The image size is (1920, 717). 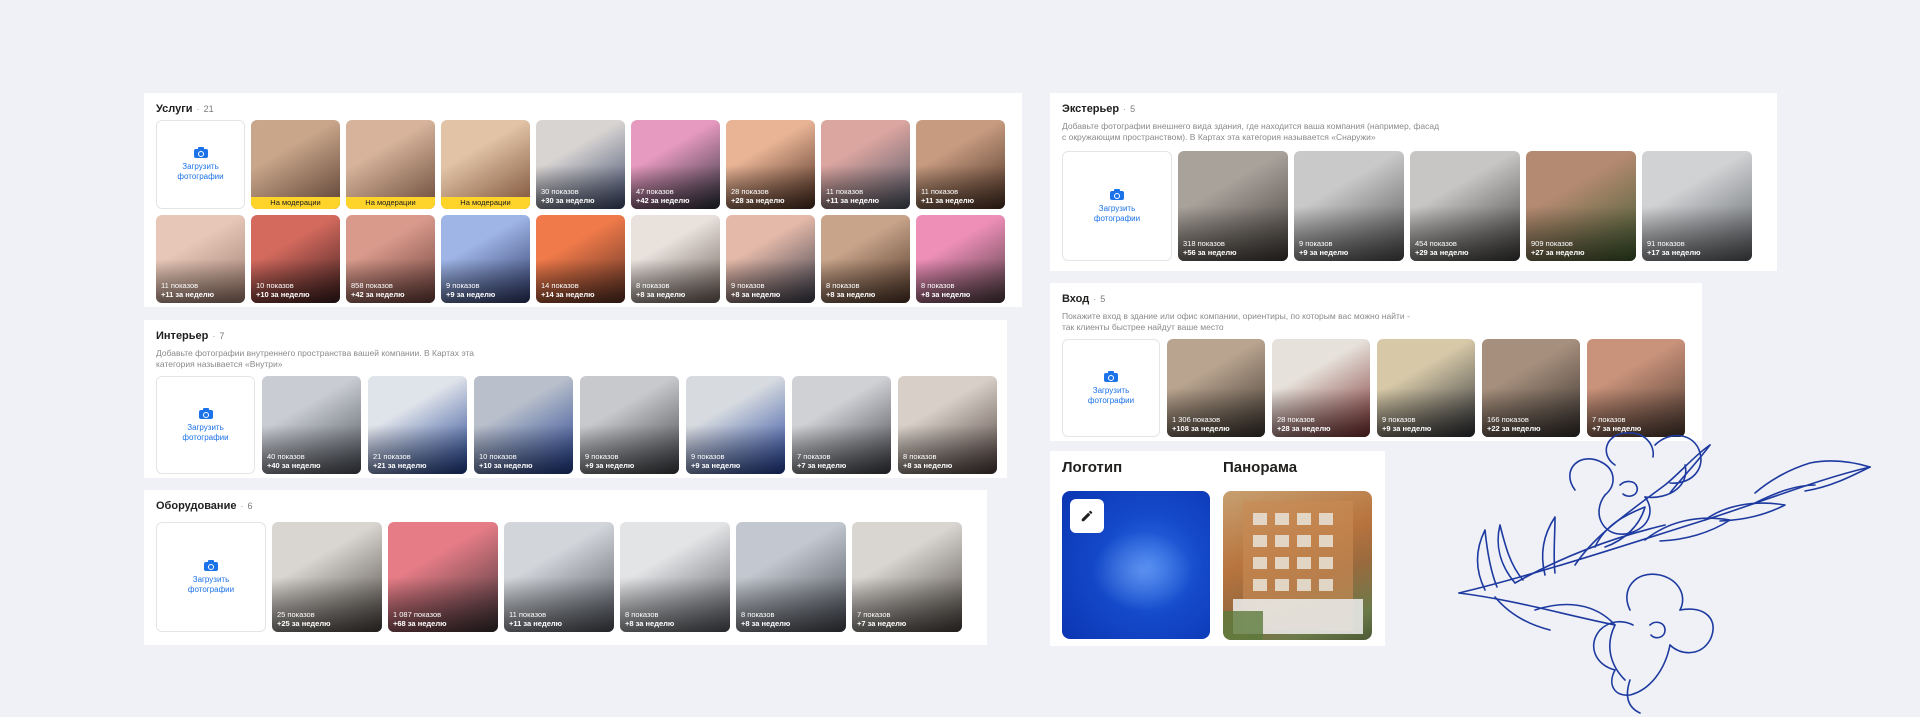 What do you see at coordinates (304, 619) in the screenshot?
I see `photo-stats: 25 показов +25 за неделю` at bounding box center [304, 619].